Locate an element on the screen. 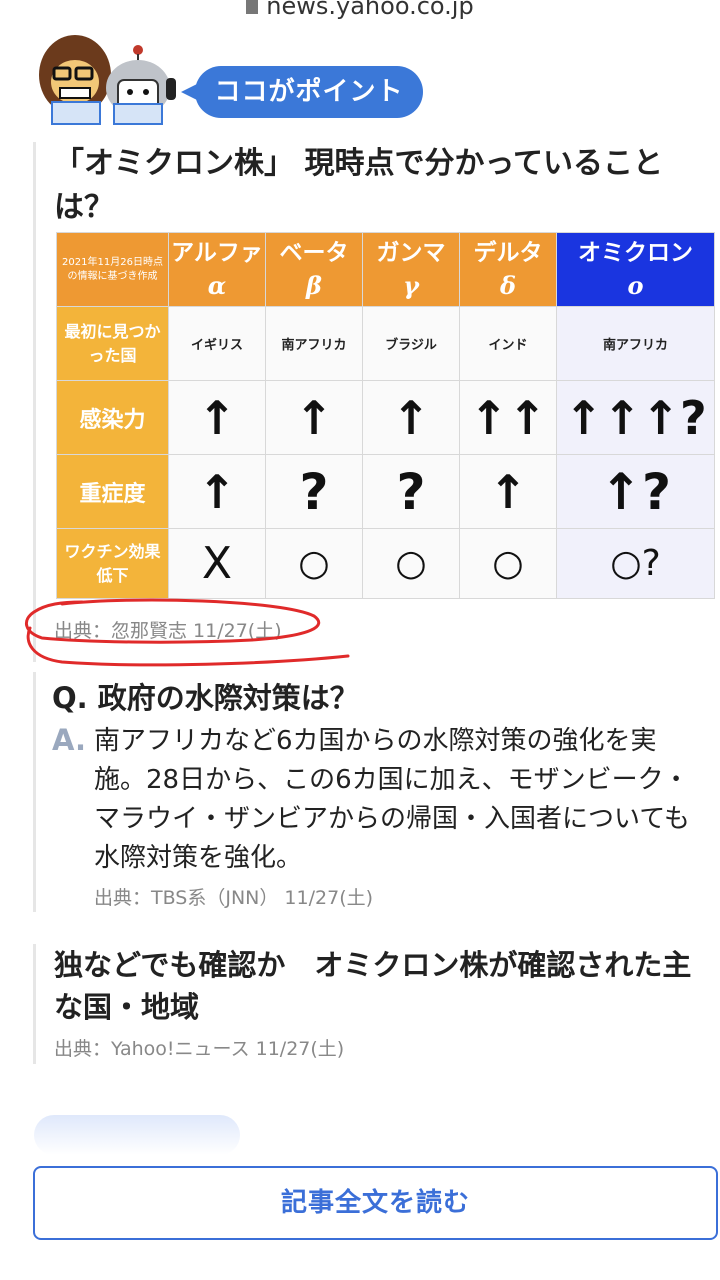 The width and height of the screenshot is (720, 1280). table-cell: イギリス is located at coordinates (217, 343).